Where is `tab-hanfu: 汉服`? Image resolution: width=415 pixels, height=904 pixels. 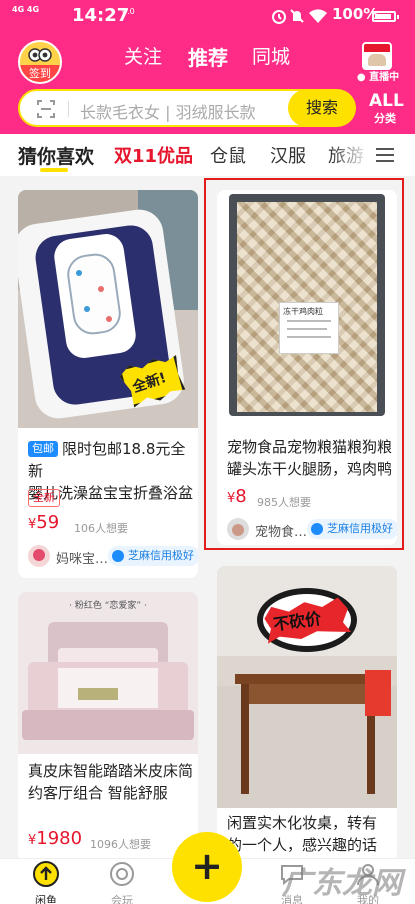 tab-hanfu: 汉服 is located at coordinates (288, 155).